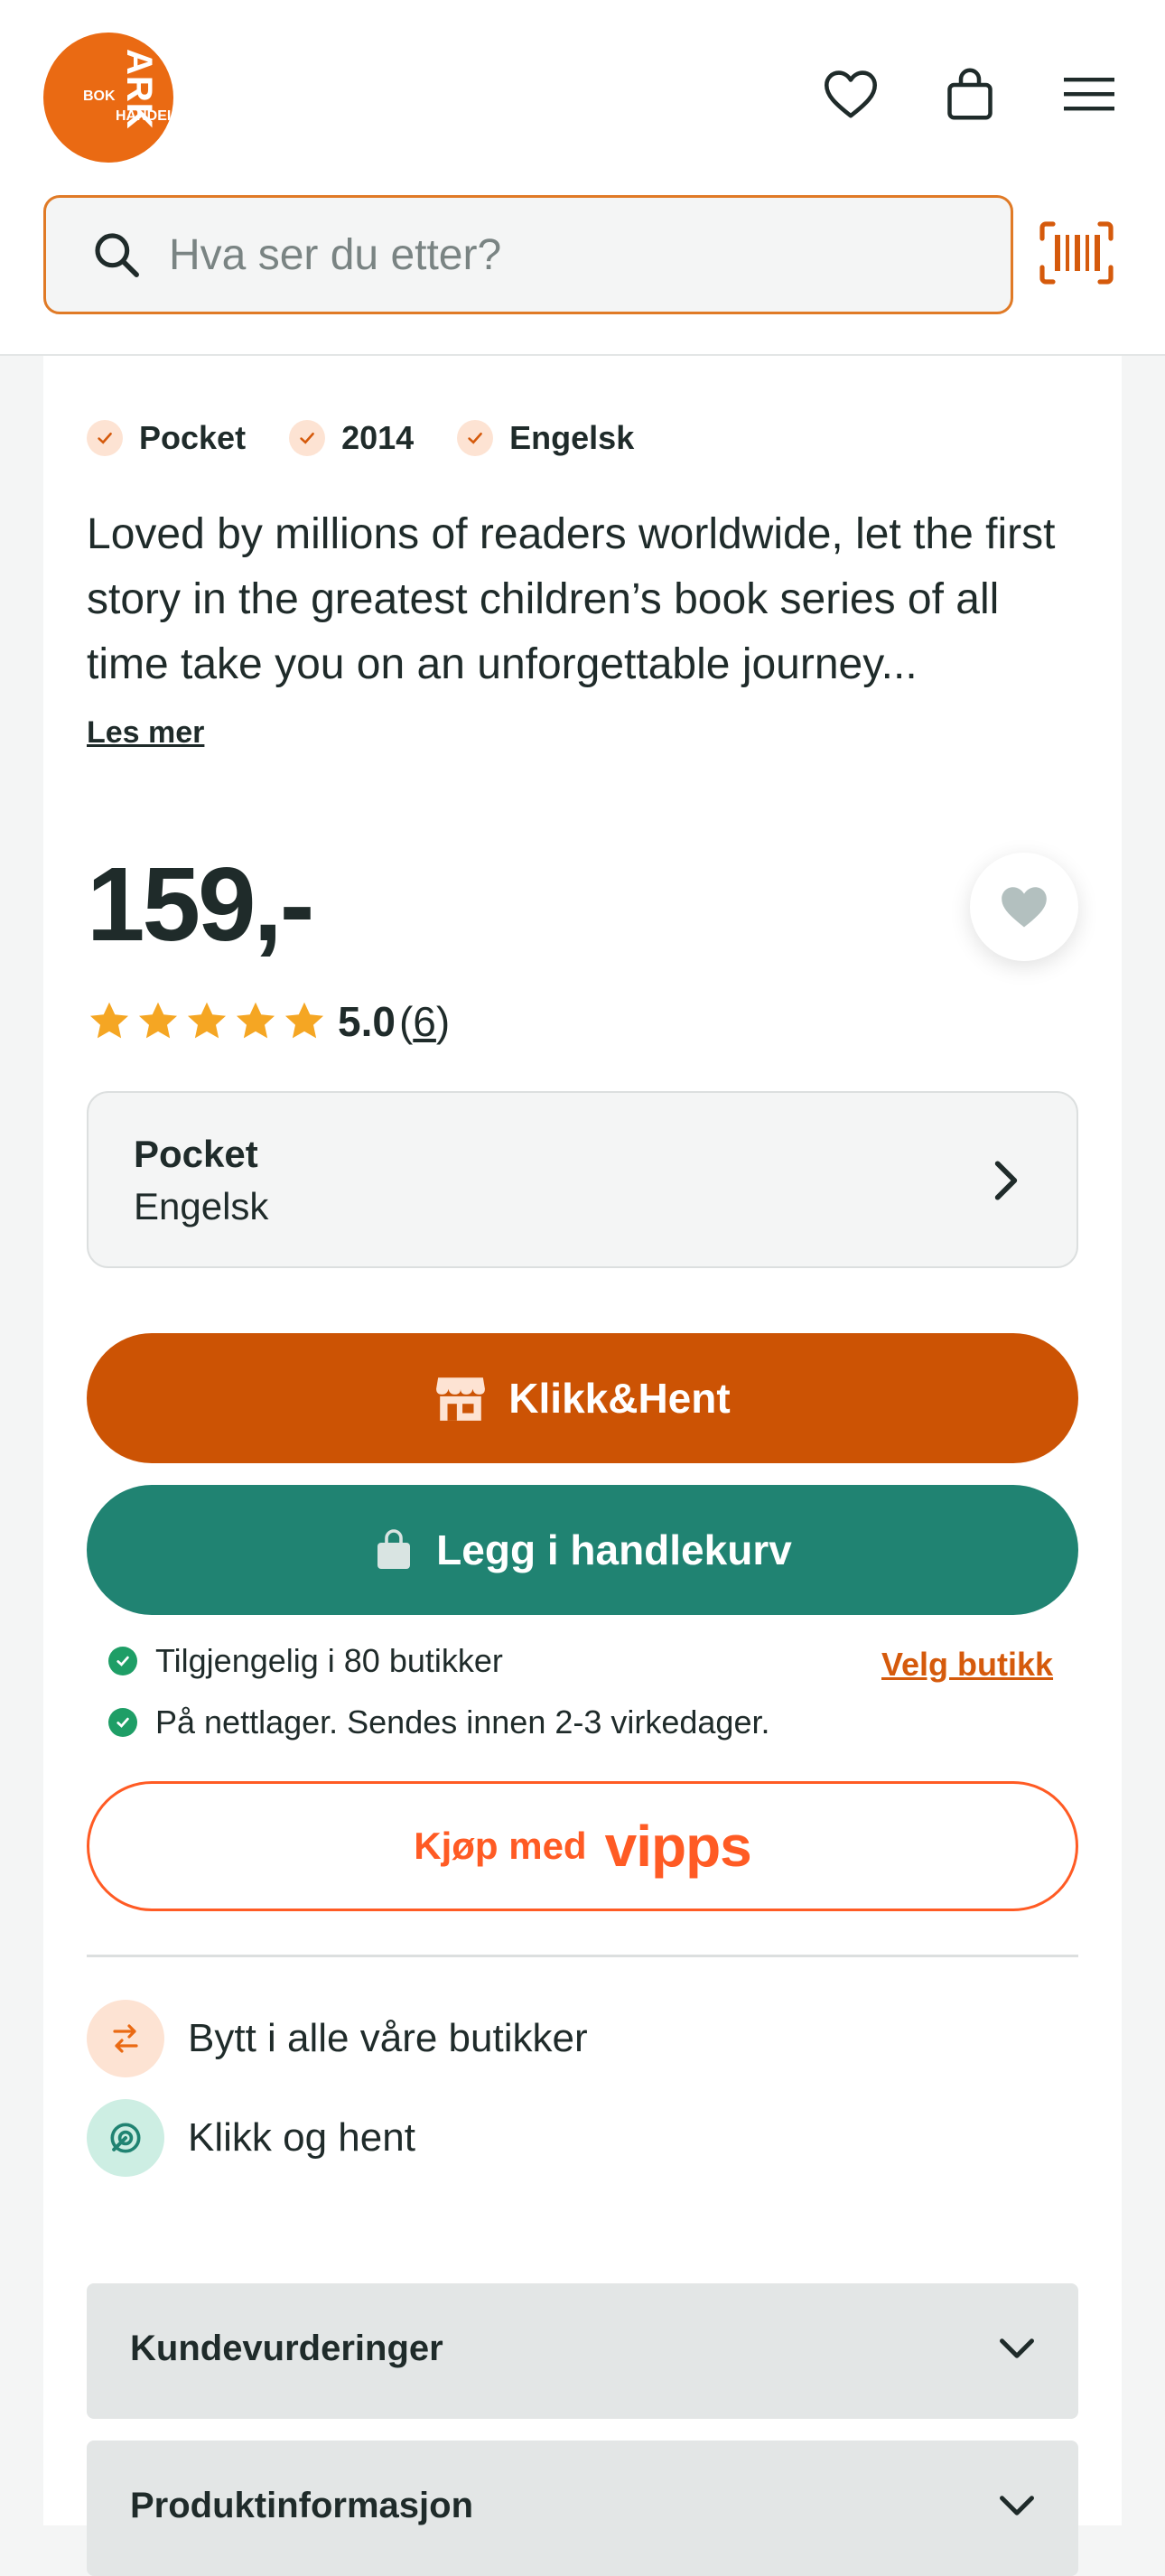  I want to click on site-header: ARK BOK HANDEL, so click(582, 178).